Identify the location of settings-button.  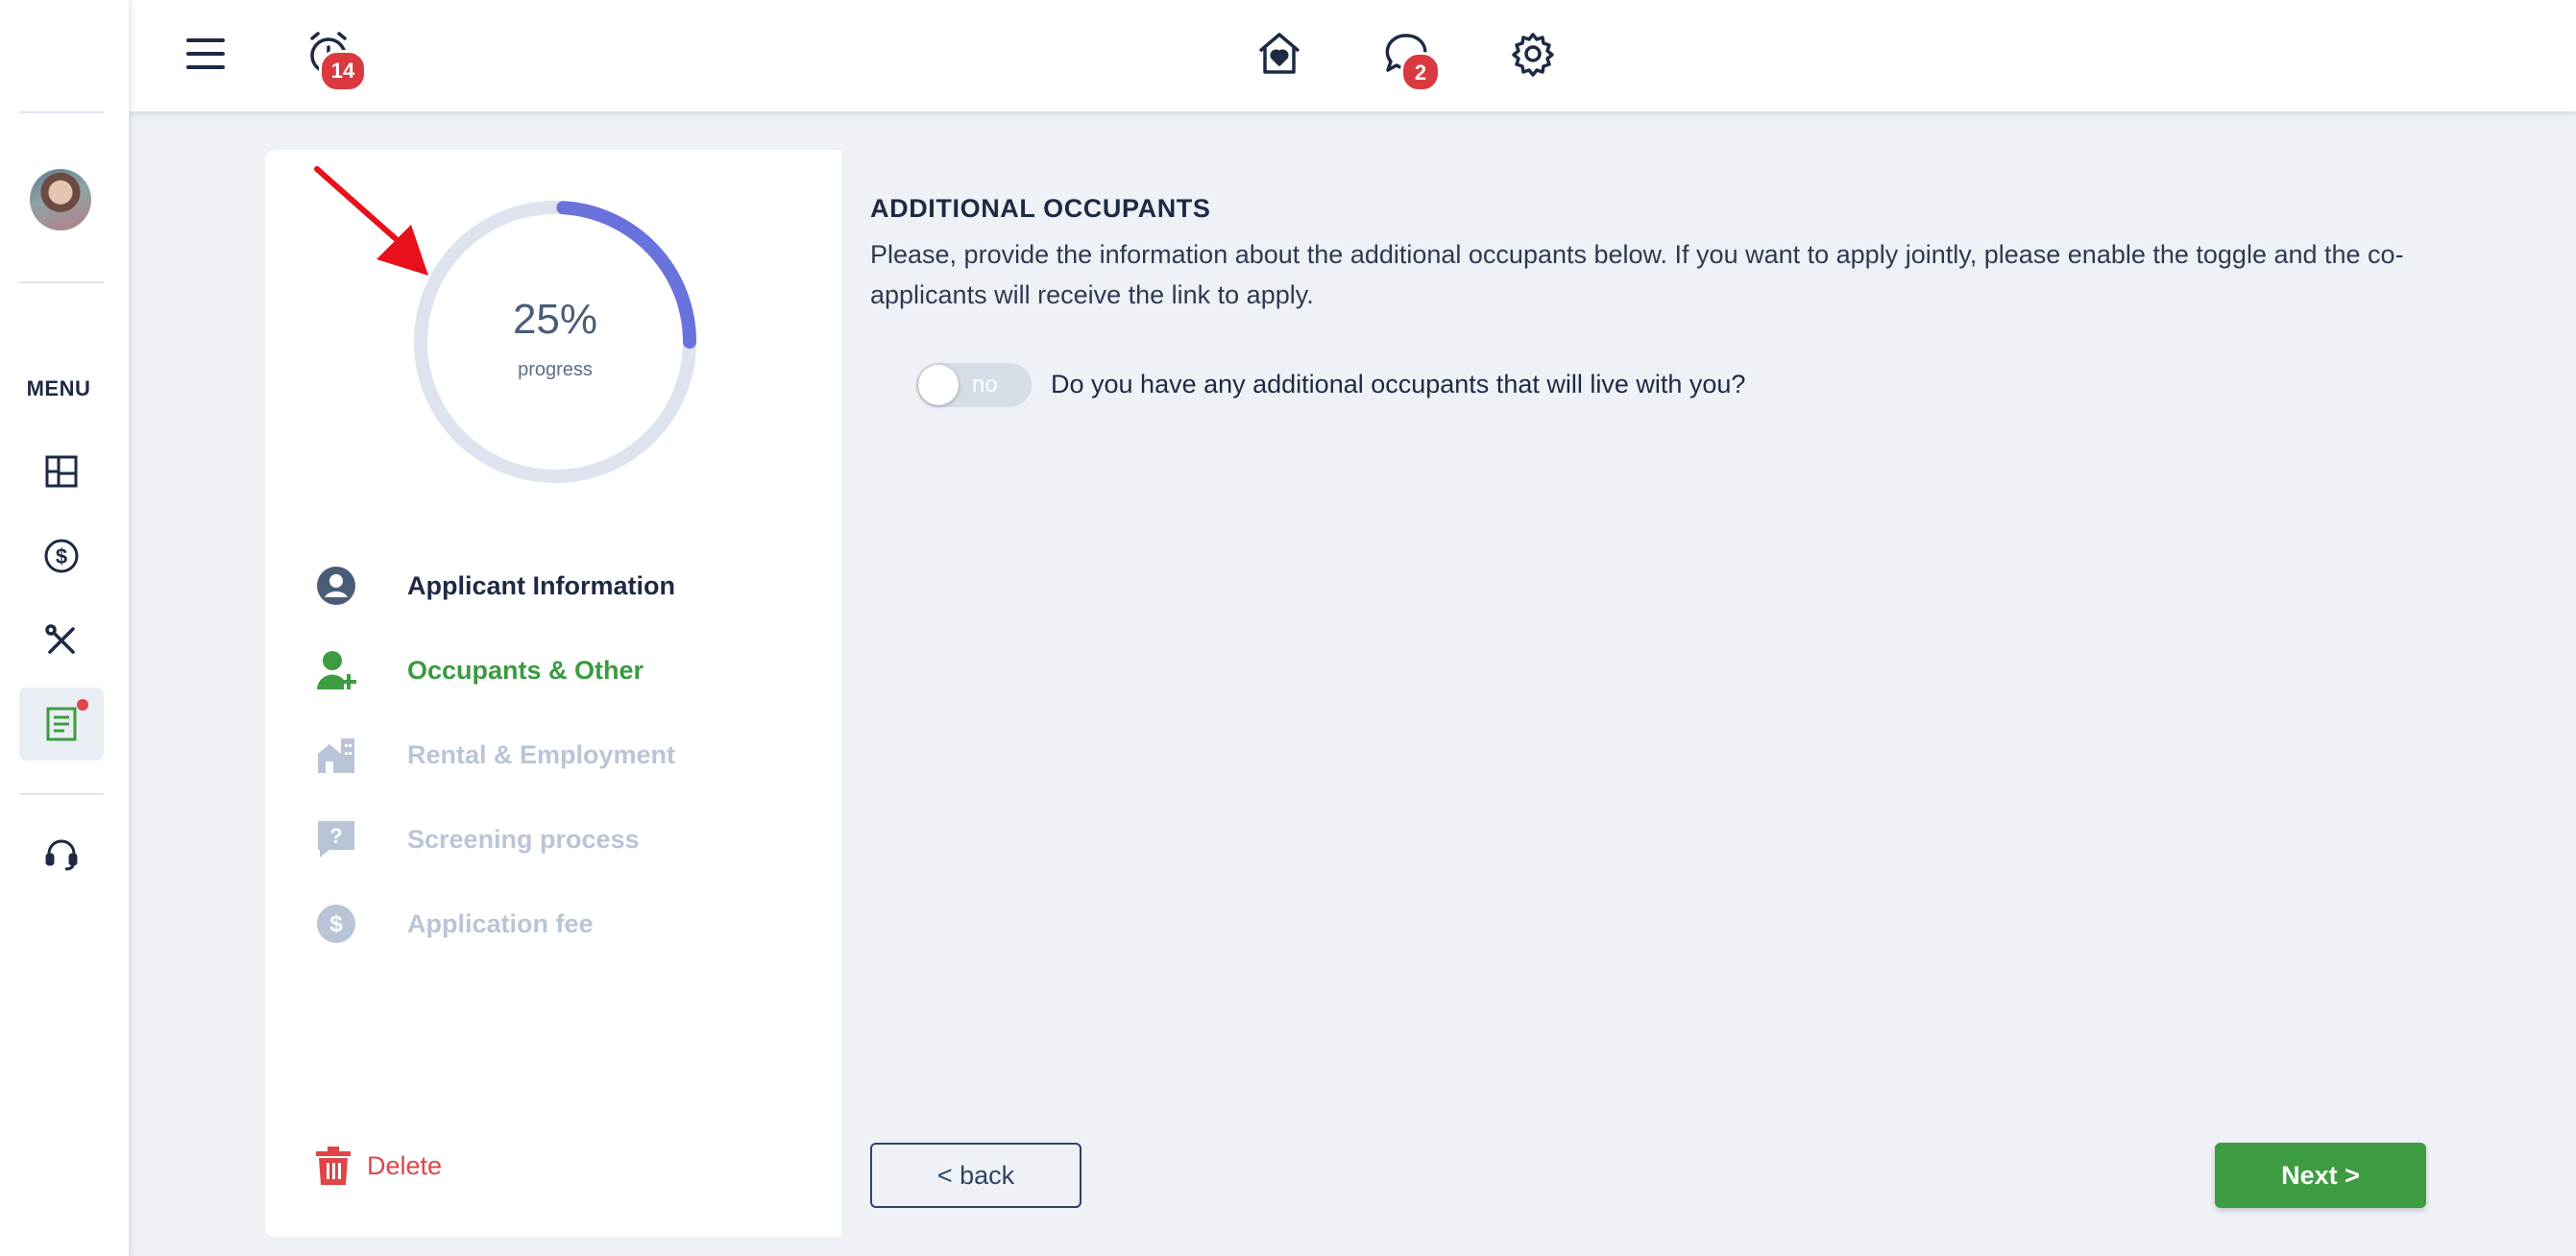
(1533, 54).